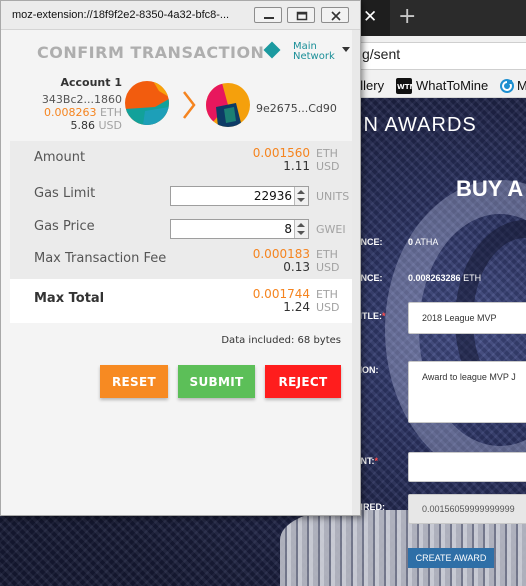 Image resolution: width=526 pixels, height=586 pixels. I want to click on gas-limit-value: 22936, so click(272, 196).